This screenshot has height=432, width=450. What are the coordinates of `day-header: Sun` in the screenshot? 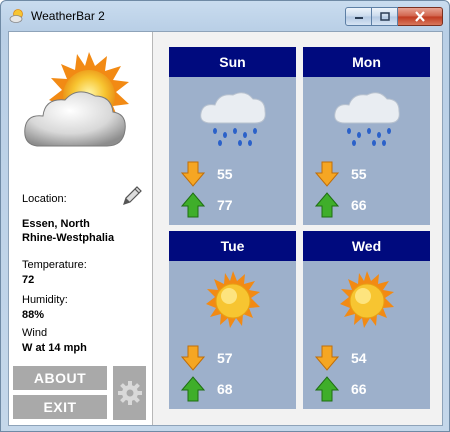 It's located at (232, 62).